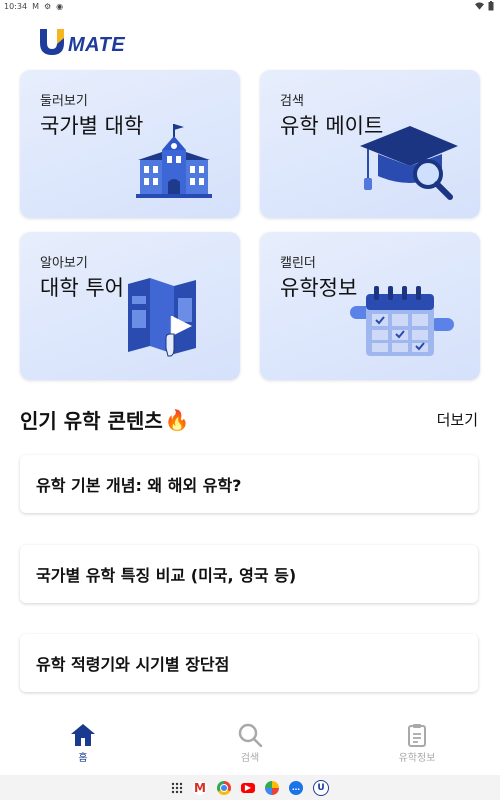 This screenshot has height=800, width=500. Describe the element at coordinates (457, 419) in the screenshot. I see `more-link: 더보기` at that location.